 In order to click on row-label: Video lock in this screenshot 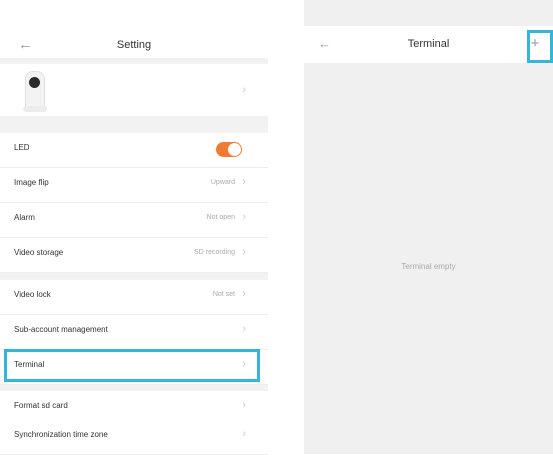, I will do `click(32, 294)`.